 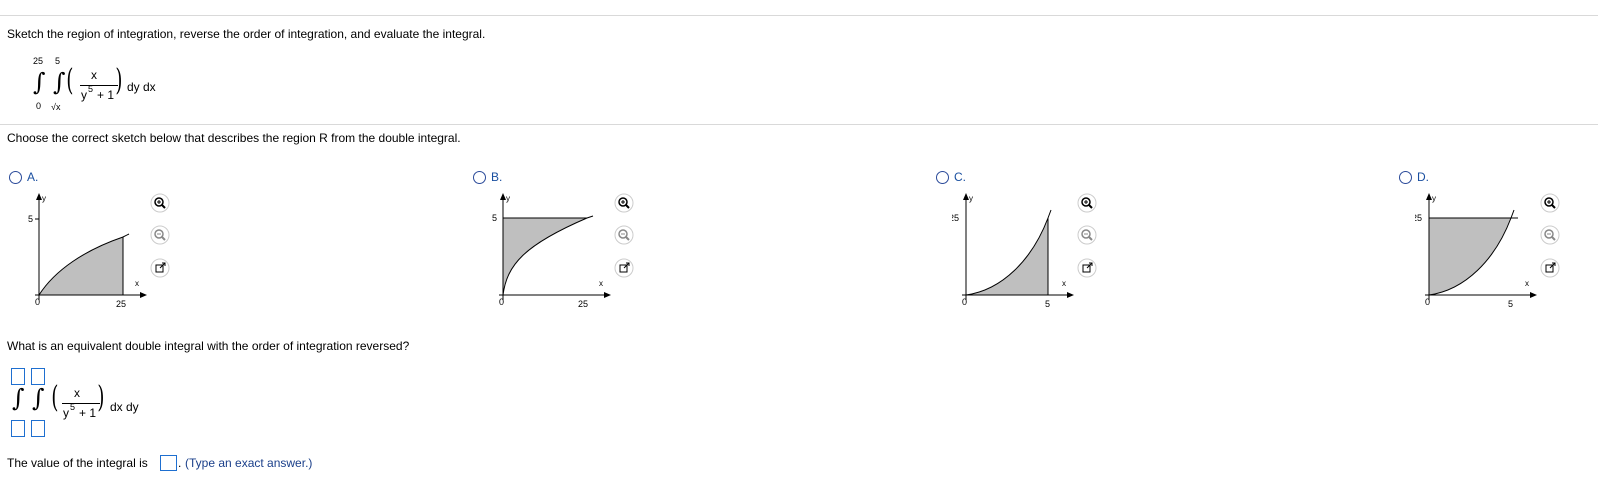 What do you see at coordinates (479, 177) in the screenshot?
I see `option-b-radio` at bounding box center [479, 177].